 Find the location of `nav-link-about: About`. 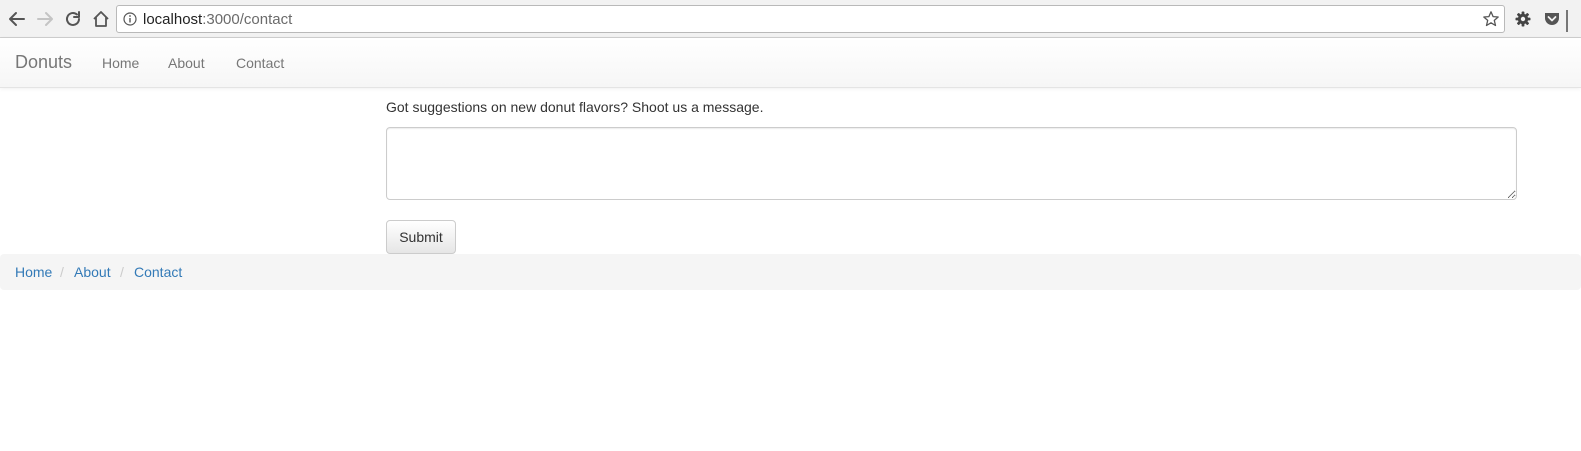

nav-link-about: About is located at coordinates (186, 63).